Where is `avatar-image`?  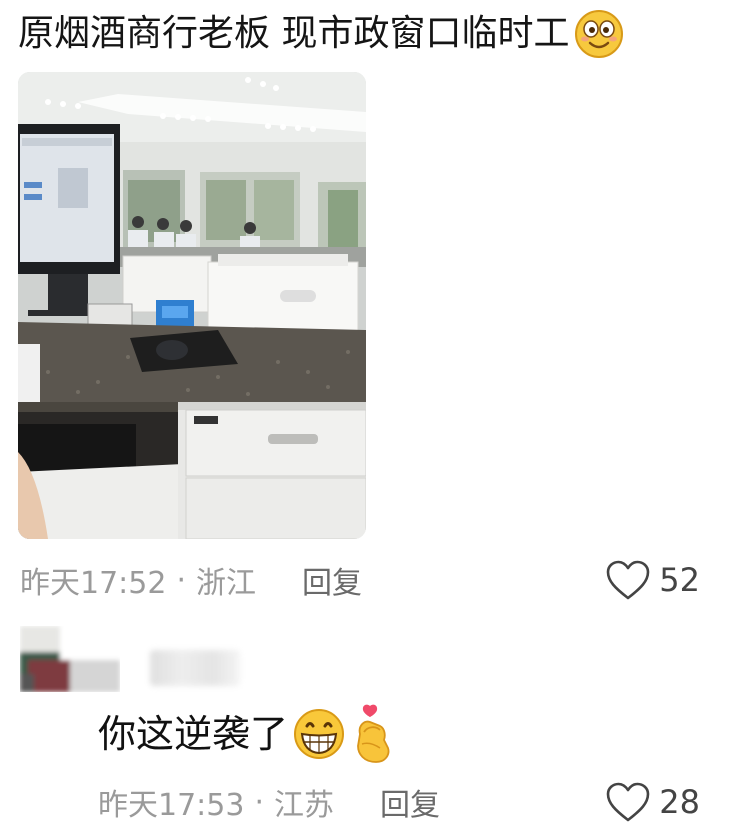
avatar-image is located at coordinates (70, 659).